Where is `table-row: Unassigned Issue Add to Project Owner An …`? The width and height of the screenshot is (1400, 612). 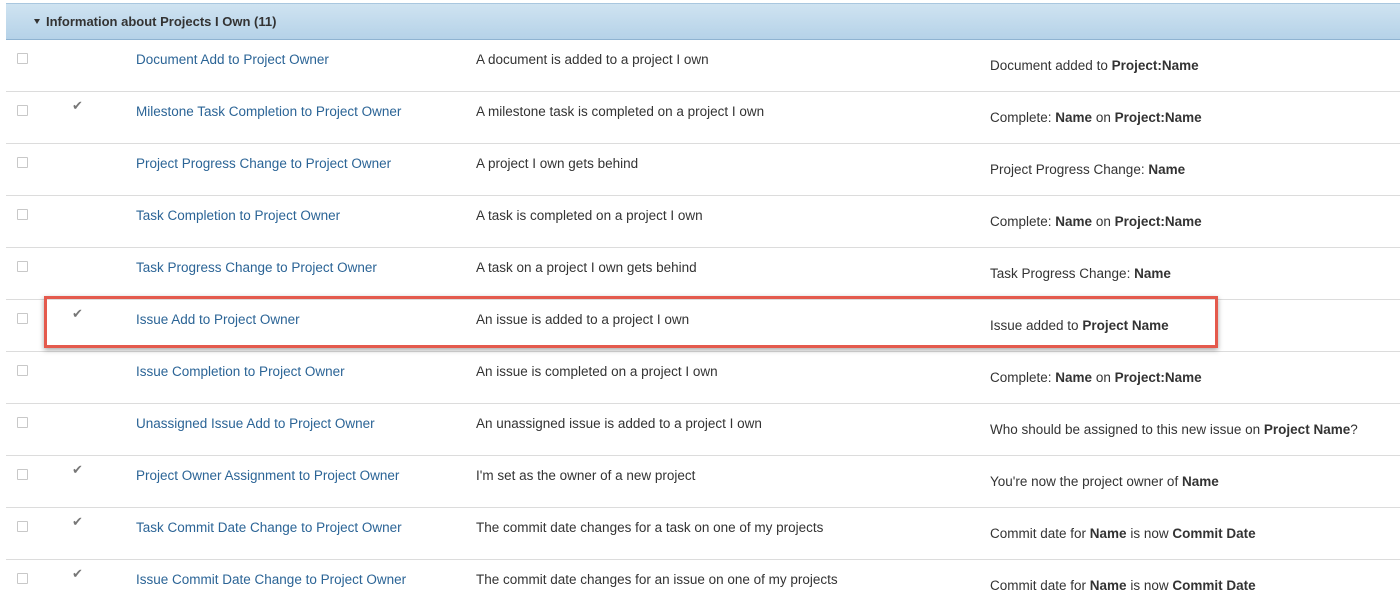 table-row: Unassigned Issue Add to Project Owner An … is located at coordinates (703, 430).